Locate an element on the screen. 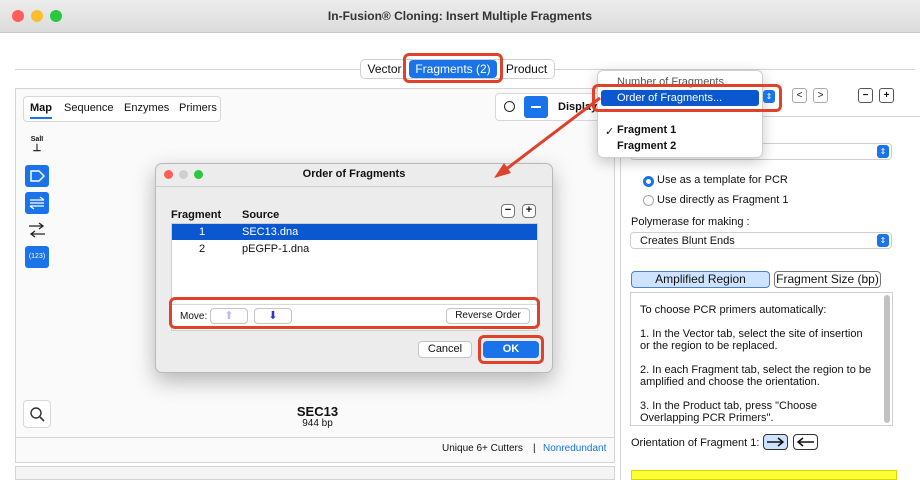 The image size is (920, 480). nonredundant-link: Nonredundant is located at coordinates (574, 448).